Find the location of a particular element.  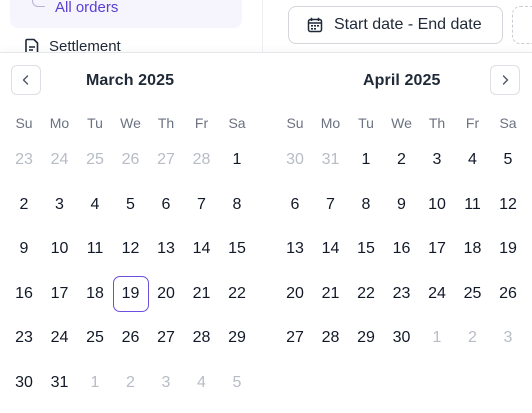

weekday-header: Su is located at coordinates (24, 123).